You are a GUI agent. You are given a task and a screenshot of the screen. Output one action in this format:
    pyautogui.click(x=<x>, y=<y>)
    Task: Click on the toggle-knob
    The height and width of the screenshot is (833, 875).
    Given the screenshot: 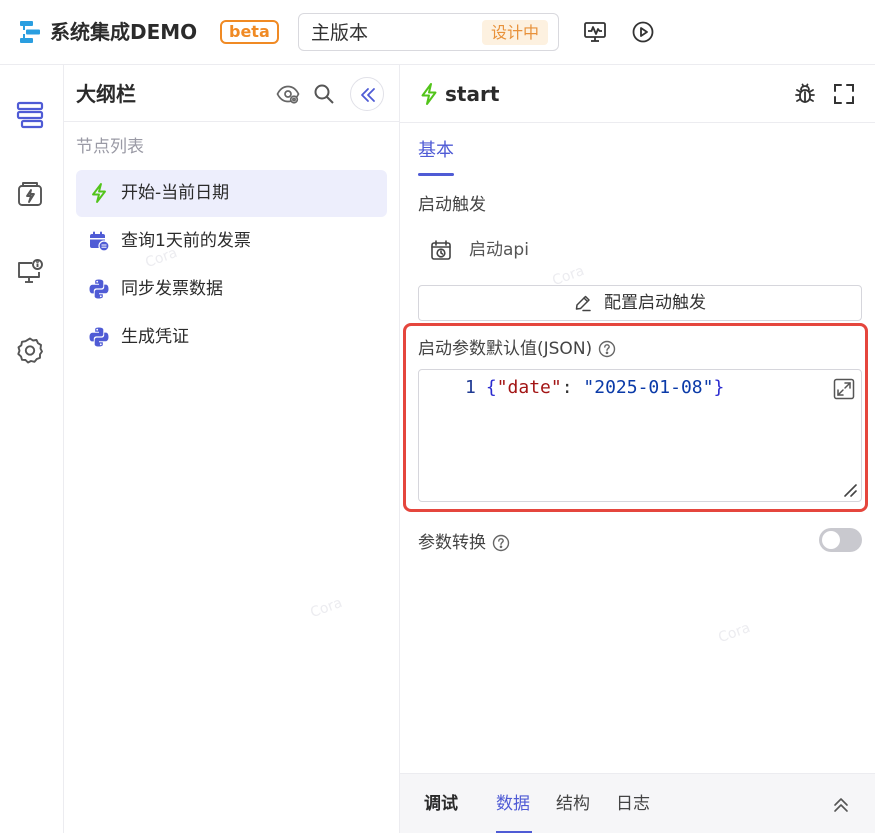 What is the action you would take?
    pyautogui.click(x=831, y=540)
    